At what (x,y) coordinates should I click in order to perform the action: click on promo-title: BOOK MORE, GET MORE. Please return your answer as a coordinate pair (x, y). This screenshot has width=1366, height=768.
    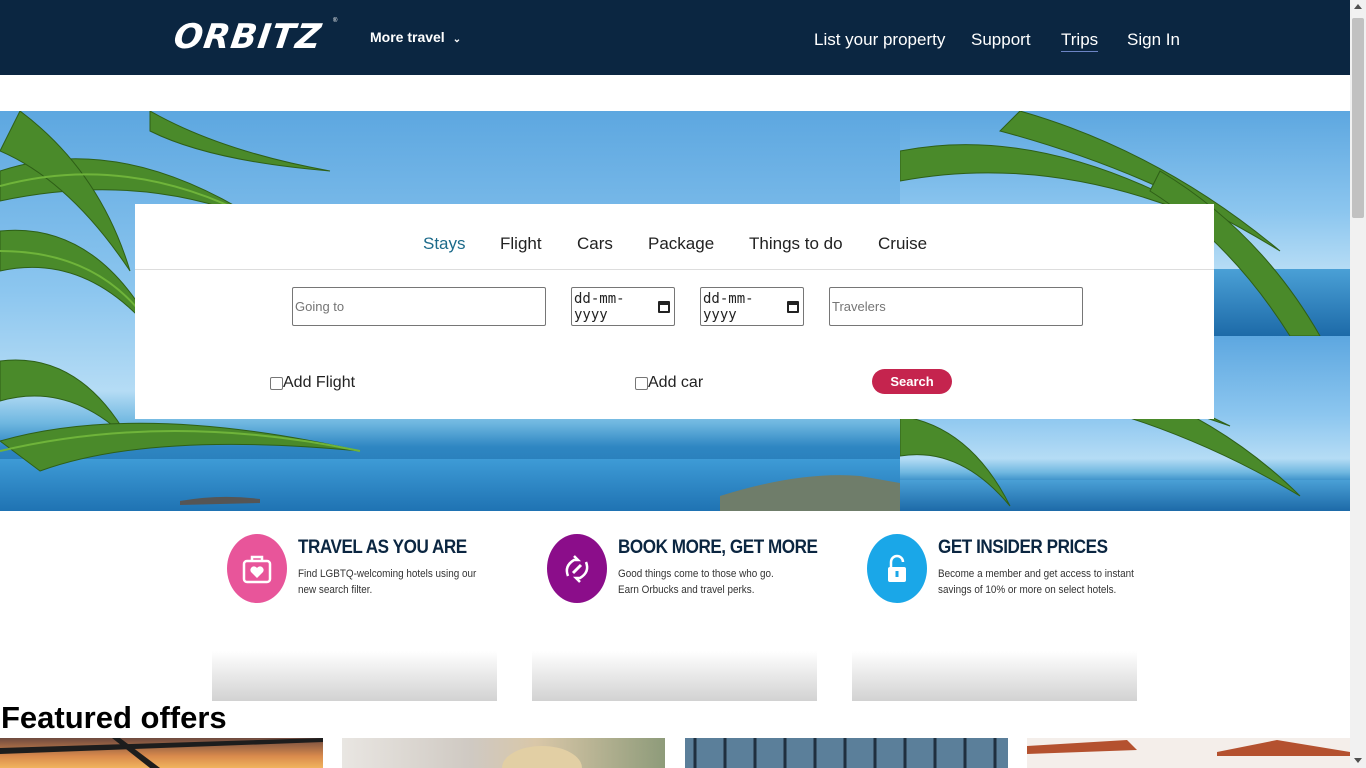
    Looking at the image, I should click on (718, 547).